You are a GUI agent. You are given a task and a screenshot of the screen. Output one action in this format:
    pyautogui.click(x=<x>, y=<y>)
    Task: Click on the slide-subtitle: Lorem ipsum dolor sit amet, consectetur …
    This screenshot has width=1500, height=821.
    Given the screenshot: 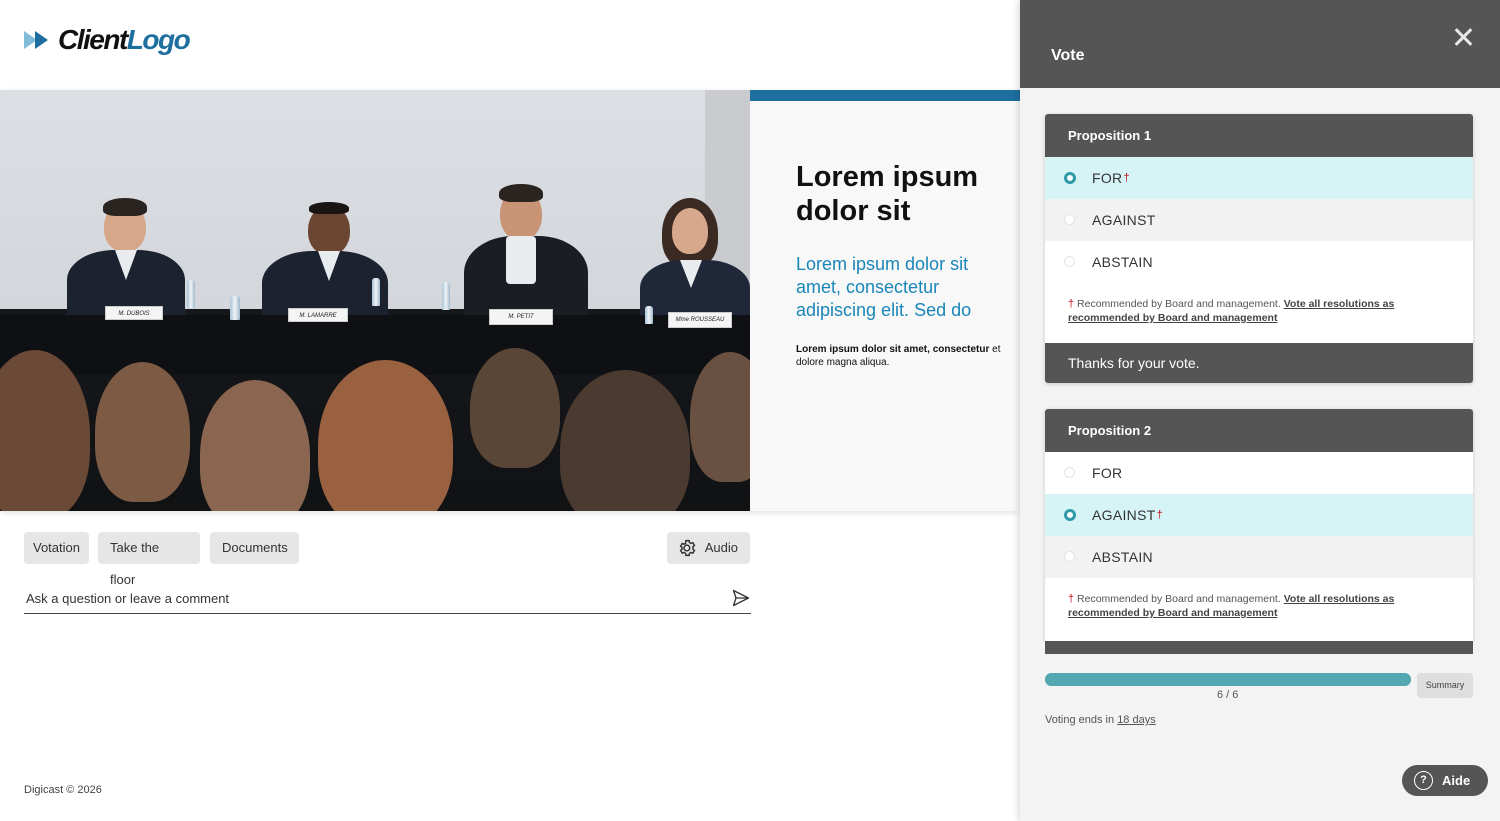 What is the action you would take?
    pyautogui.click(x=884, y=287)
    